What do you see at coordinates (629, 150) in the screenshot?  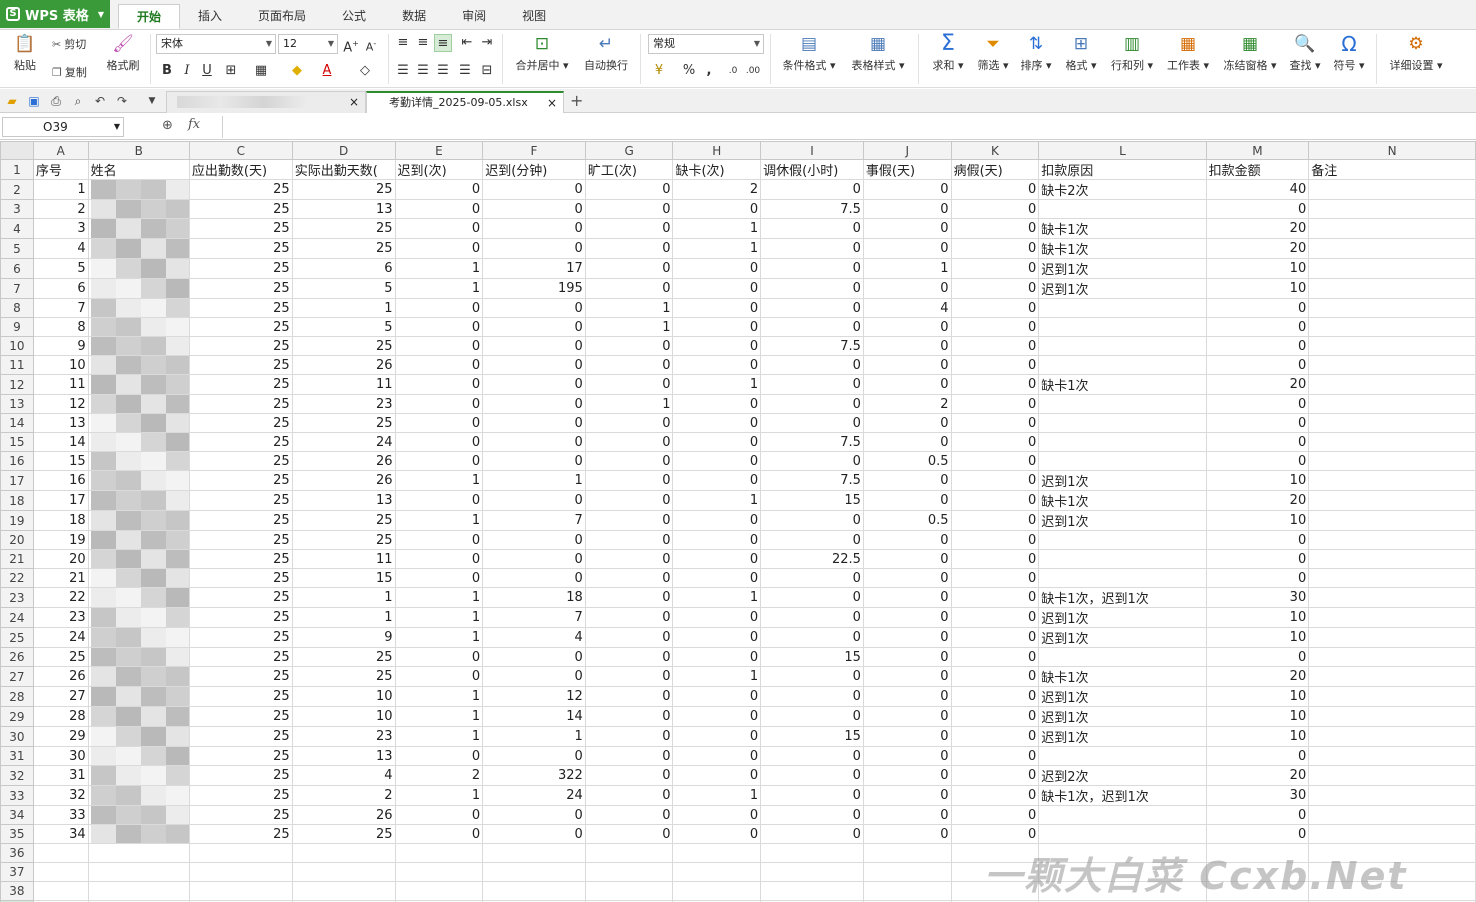 I see `column-header: G` at bounding box center [629, 150].